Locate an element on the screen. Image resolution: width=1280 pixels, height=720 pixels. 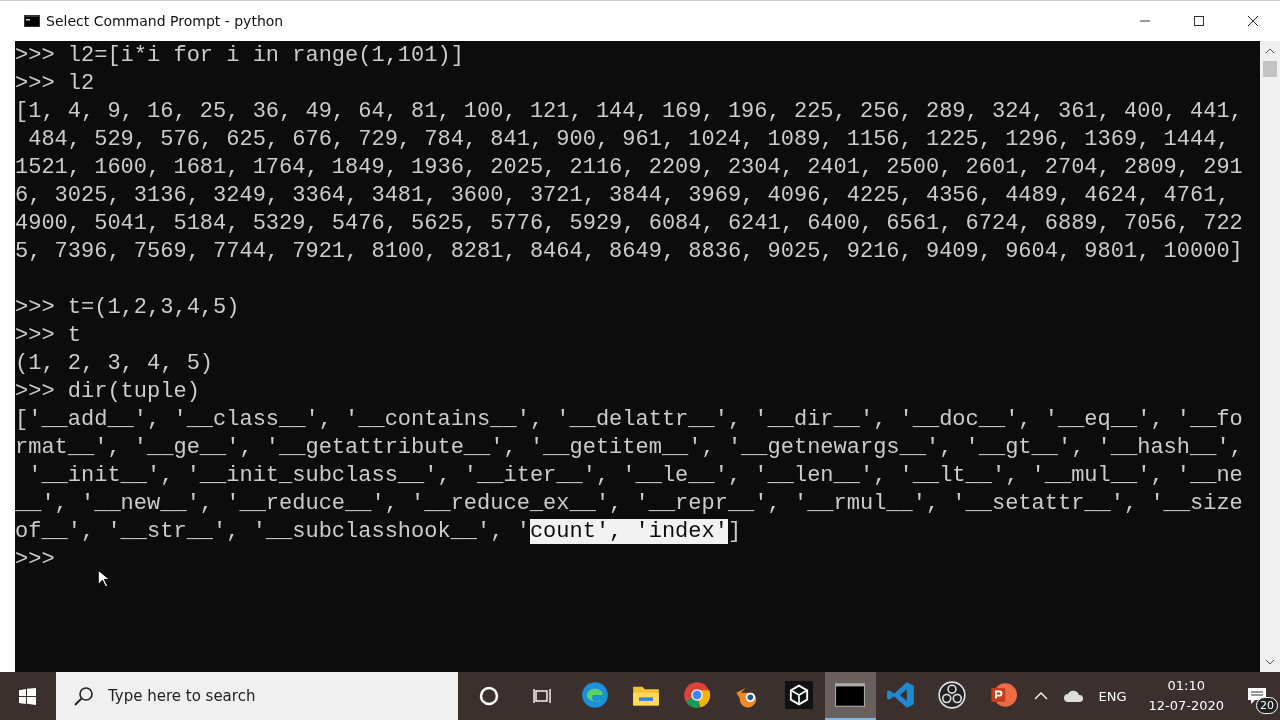
console-line: 6, 3025, 3136, 3249, 3364, 3481, 3600, 3721, 3844, 3969, 4096, 4225, 4356, 4489, 4624, 4761, is located at coordinates (622, 195).